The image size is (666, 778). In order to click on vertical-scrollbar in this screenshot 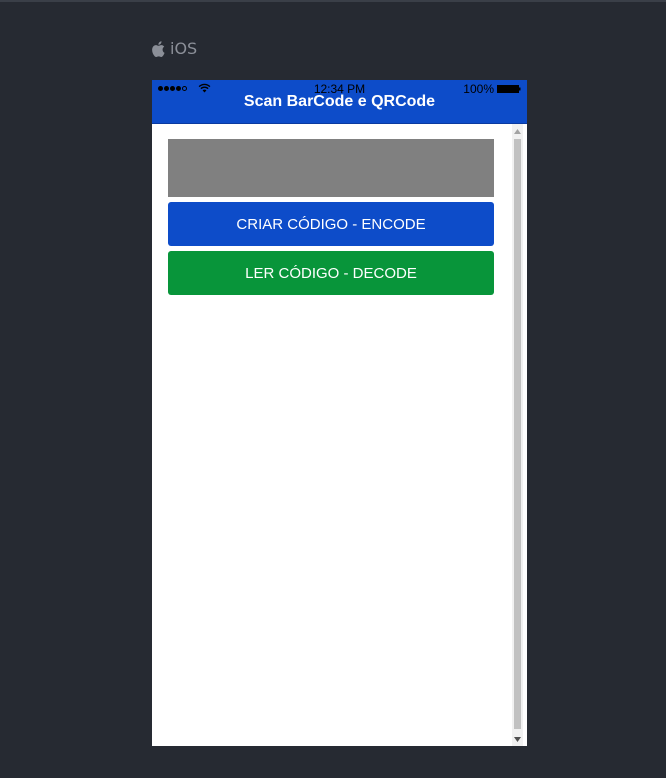, I will do `click(517, 435)`.